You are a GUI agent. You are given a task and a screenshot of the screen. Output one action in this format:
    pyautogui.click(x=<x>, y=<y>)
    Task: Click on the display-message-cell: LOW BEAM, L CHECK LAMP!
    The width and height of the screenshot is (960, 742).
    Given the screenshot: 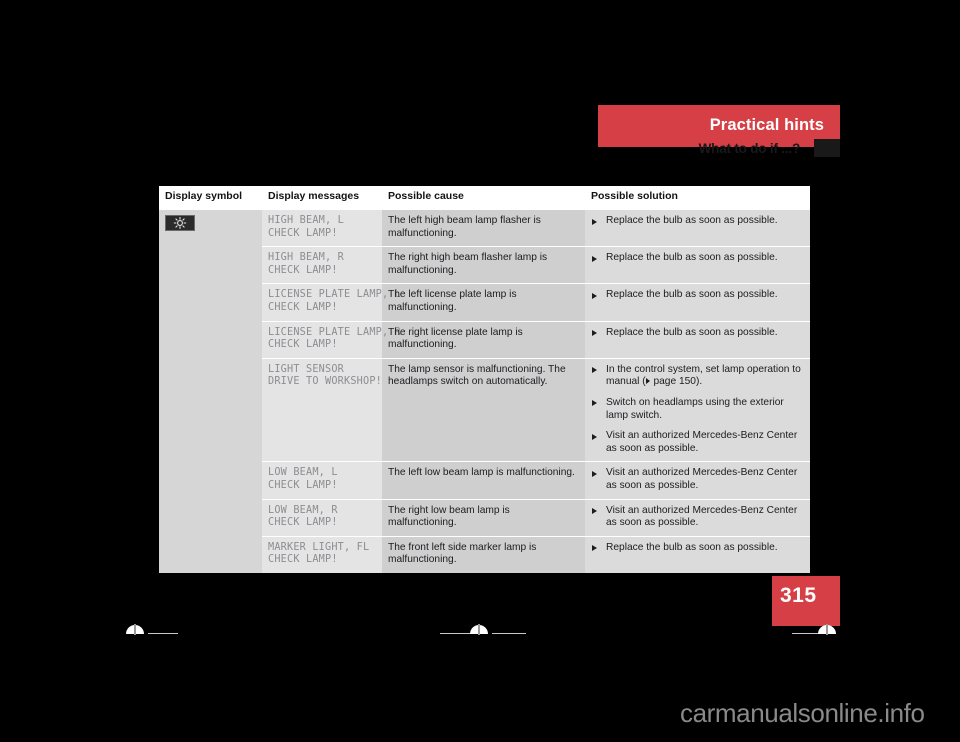 What is the action you would take?
    pyautogui.click(x=322, y=480)
    